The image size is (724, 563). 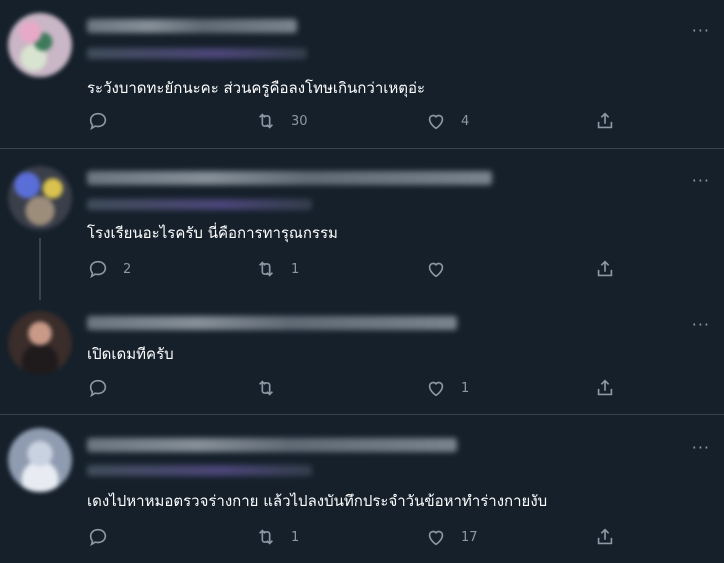 I want to click on like-button: 17, so click(x=451, y=537).